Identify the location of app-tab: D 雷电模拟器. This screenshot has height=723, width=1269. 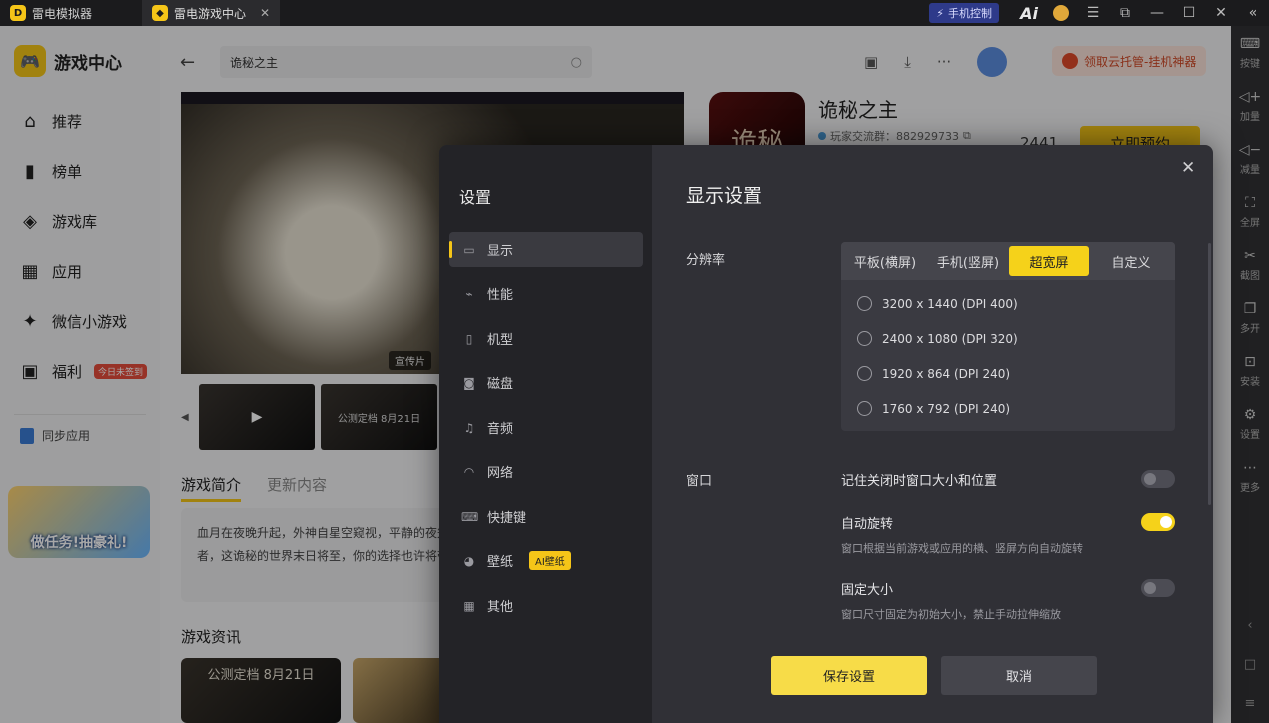
(71, 13).